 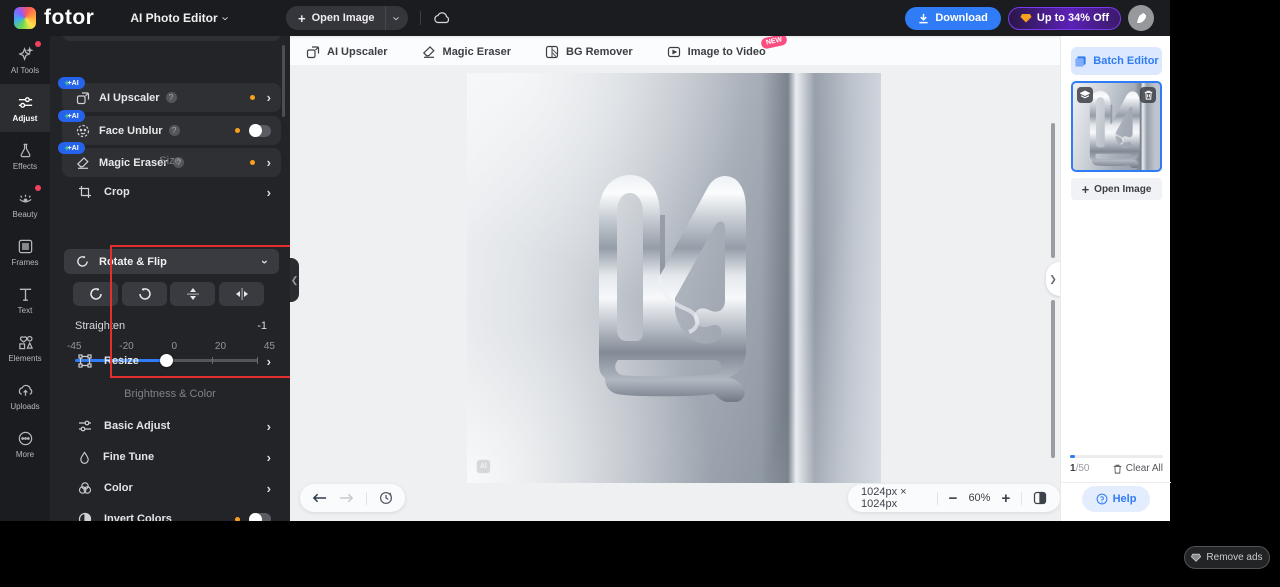 What do you see at coordinates (25, 438) in the screenshot?
I see `more-icon` at bounding box center [25, 438].